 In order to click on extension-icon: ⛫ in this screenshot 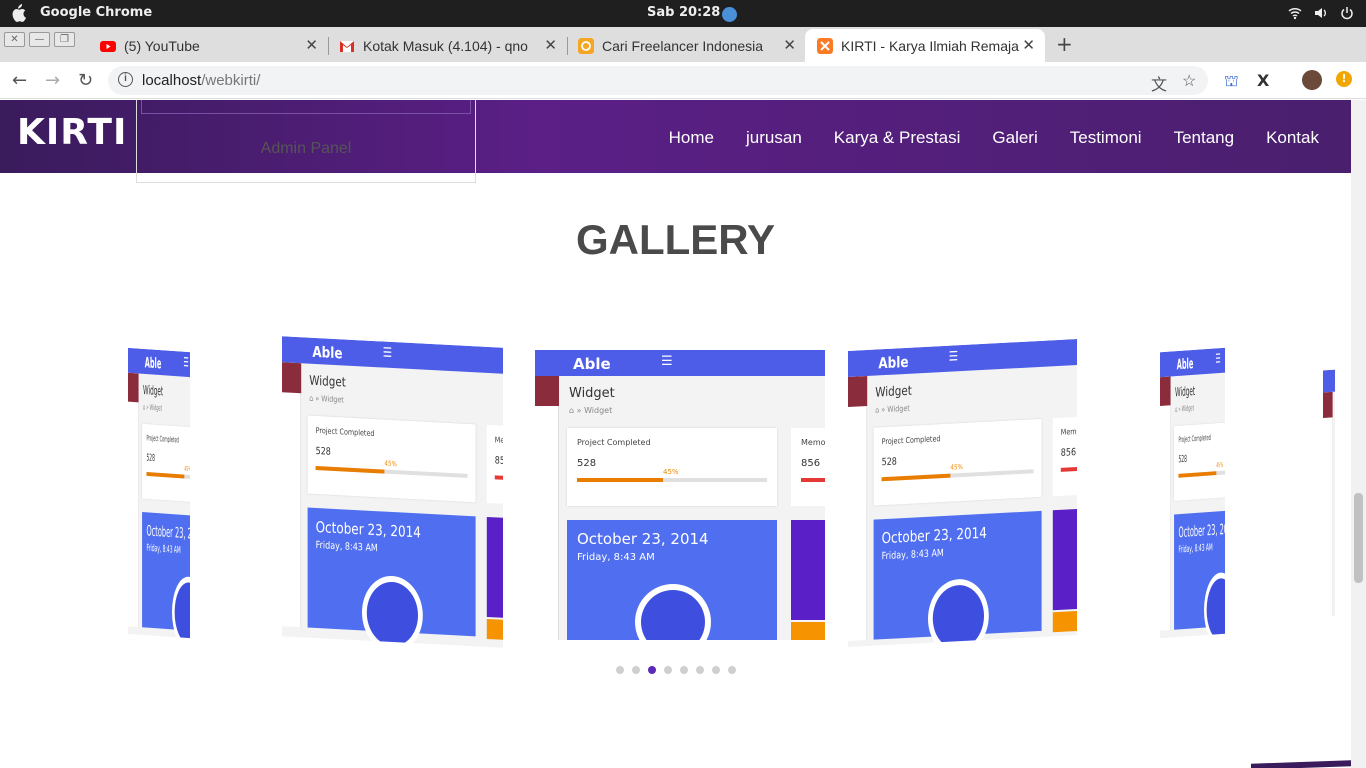, I will do `click(1231, 81)`.